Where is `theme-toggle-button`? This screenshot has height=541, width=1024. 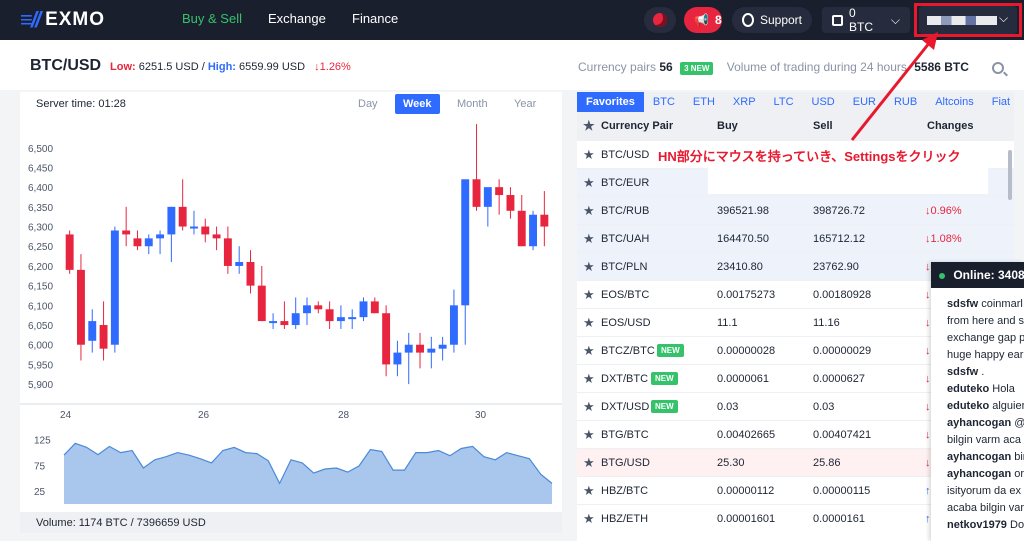
theme-toggle-button is located at coordinates (660, 20).